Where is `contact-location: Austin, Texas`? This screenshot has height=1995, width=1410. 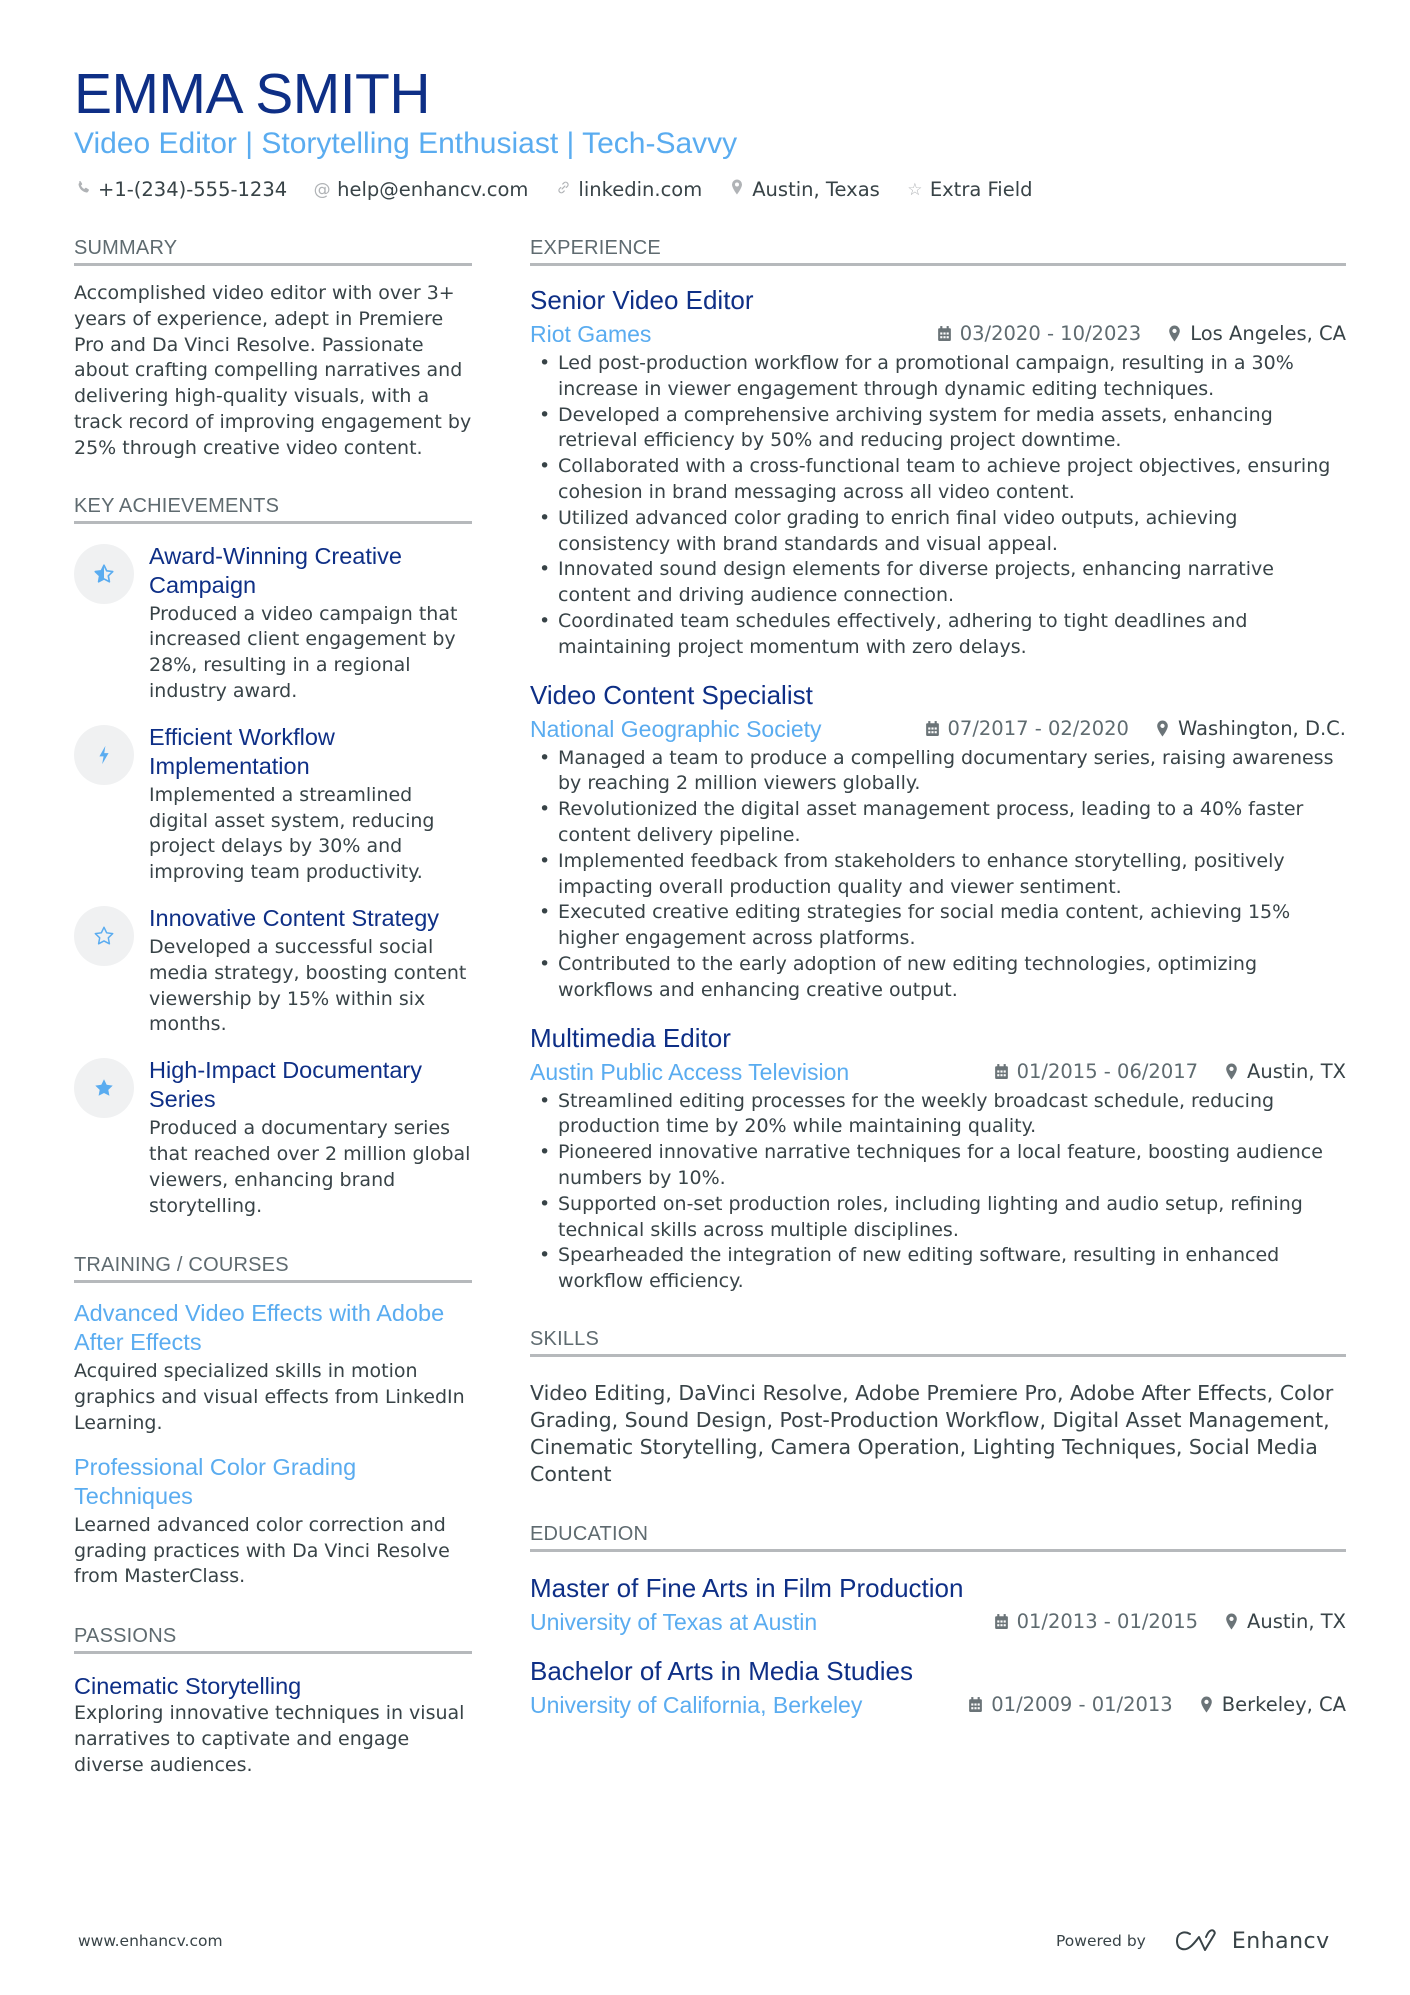 contact-location: Austin, Texas is located at coordinates (804, 190).